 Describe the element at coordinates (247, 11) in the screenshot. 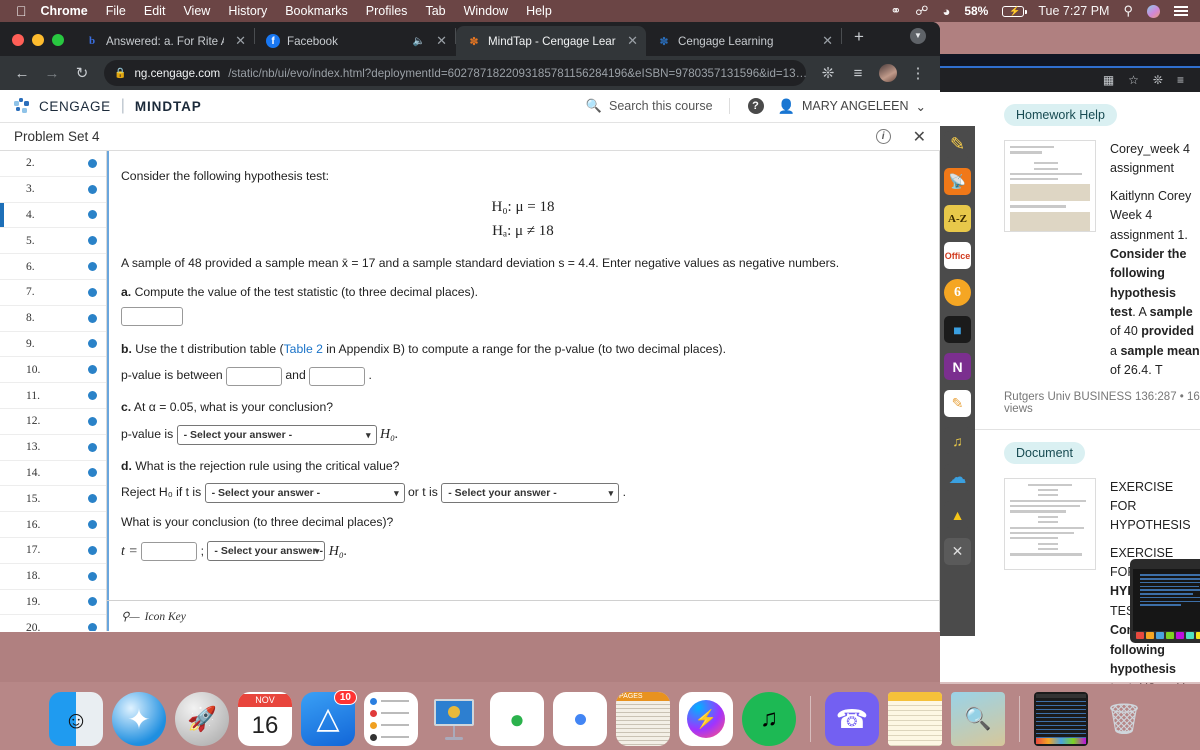

I see `menu-item-history: History` at that location.